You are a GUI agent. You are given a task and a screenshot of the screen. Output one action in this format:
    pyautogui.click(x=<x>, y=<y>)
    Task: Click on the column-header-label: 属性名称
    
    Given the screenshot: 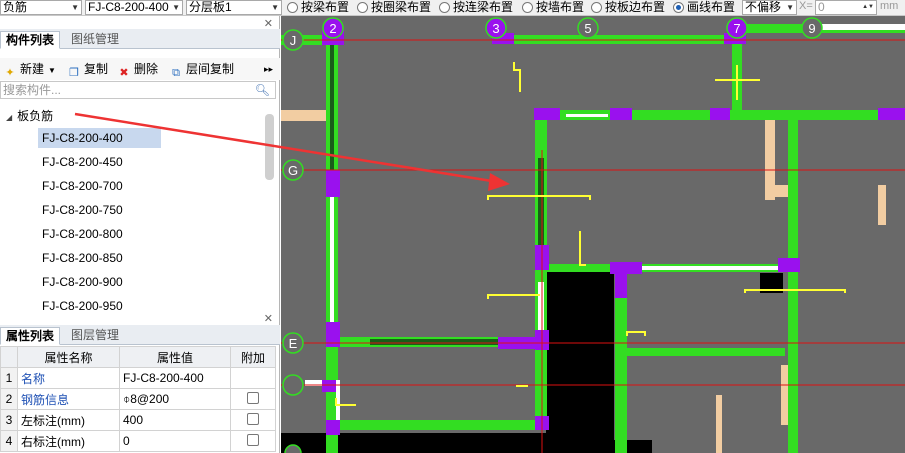 What is the action you would take?
    pyautogui.click(x=68, y=357)
    